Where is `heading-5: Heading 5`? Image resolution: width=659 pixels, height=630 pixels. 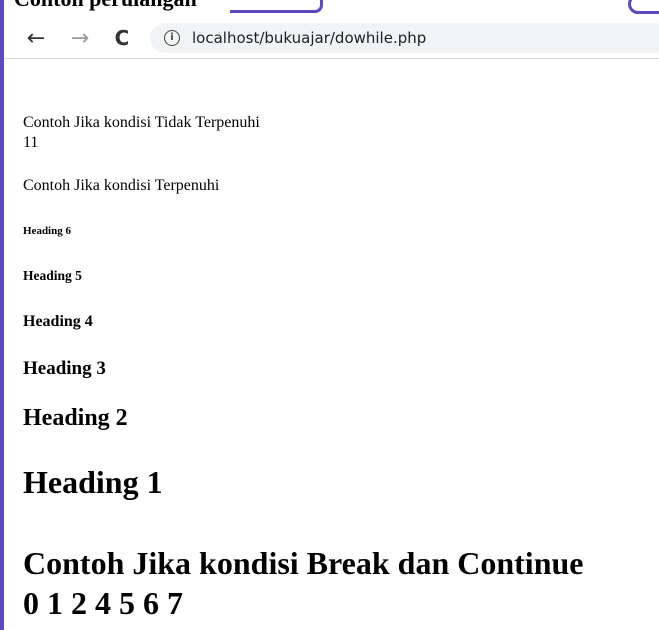
heading-5: Heading 5 is located at coordinates (52, 275).